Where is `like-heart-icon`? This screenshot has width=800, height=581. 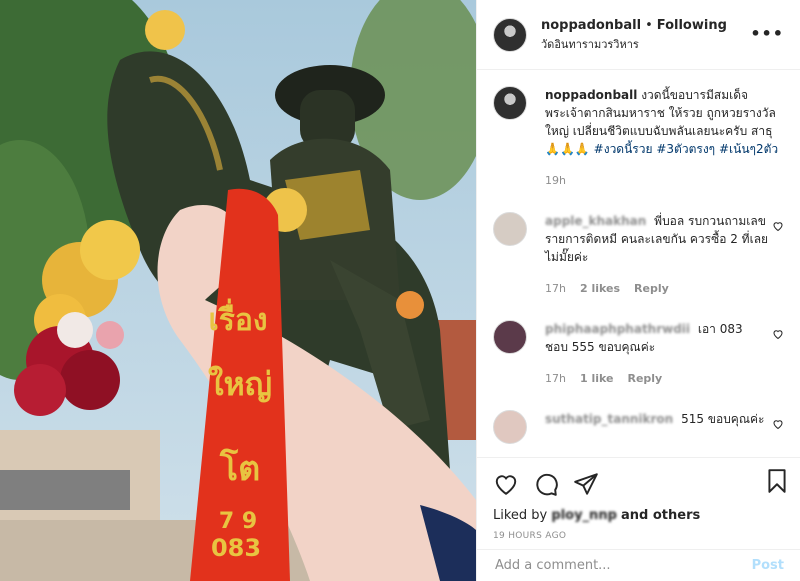 like-heart-icon is located at coordinates (506, 484).